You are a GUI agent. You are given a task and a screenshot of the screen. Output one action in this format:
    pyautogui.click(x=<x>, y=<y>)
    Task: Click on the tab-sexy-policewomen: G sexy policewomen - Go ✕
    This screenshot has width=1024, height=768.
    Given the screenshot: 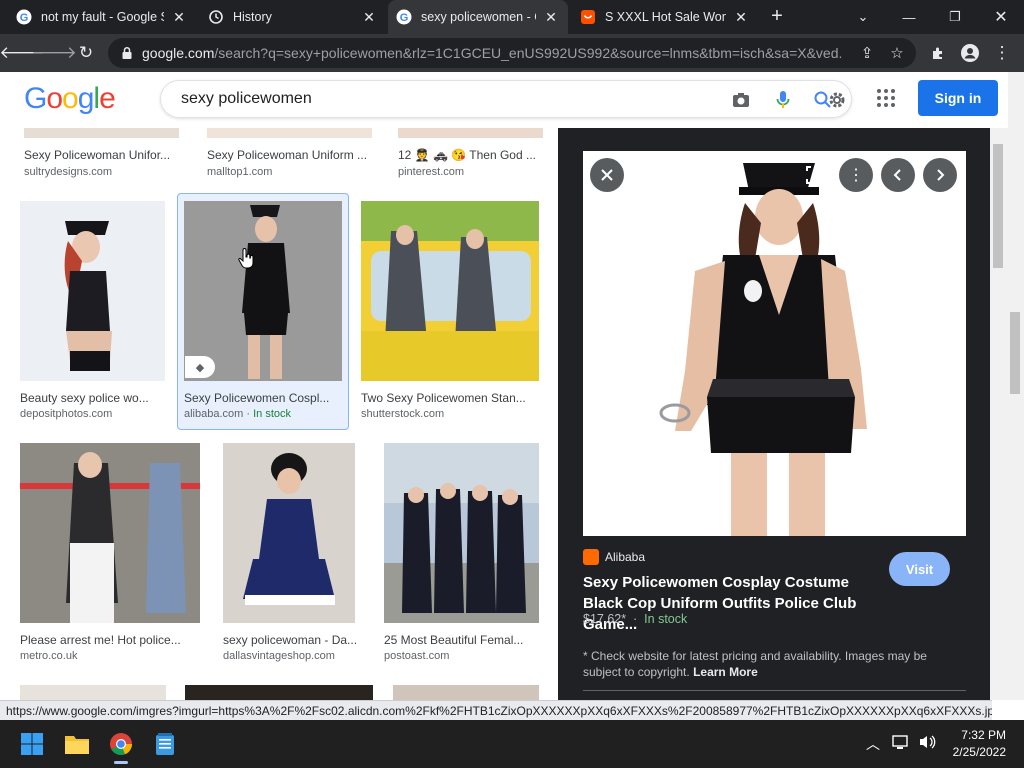 What is the action you would take?
    pyautogui.click(x=478, y=17)
    